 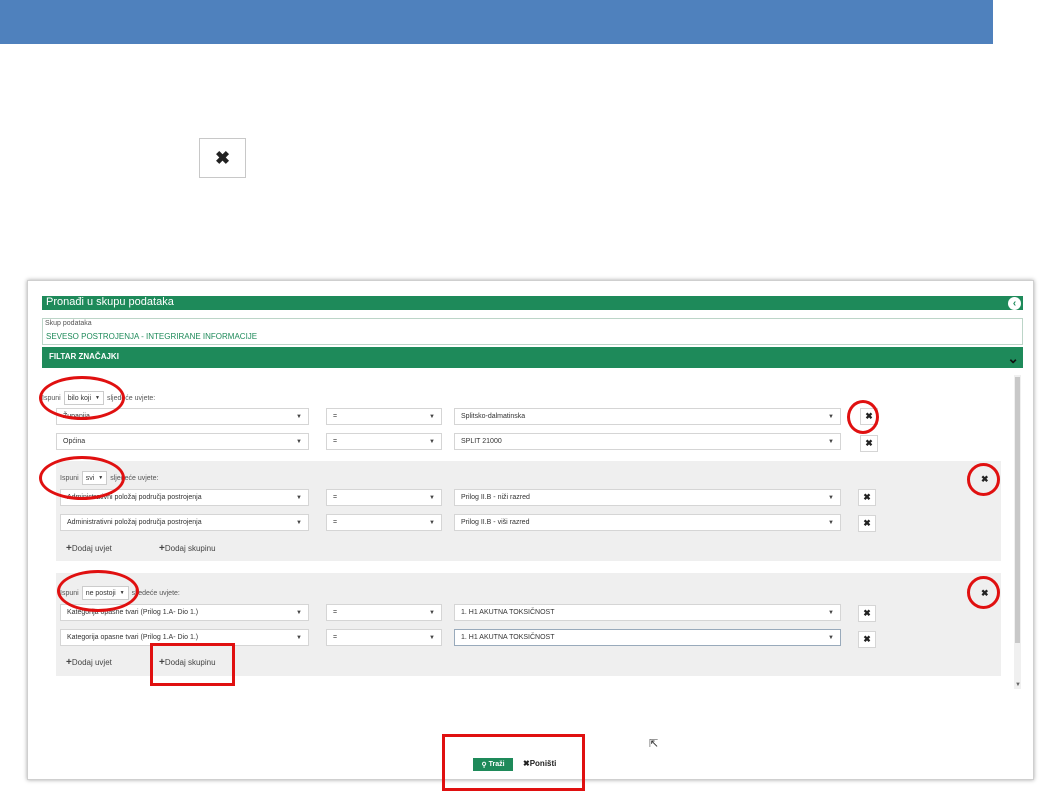 I want to click on group-3-operator-select-1: = ▼, so click(x=384, y=612).